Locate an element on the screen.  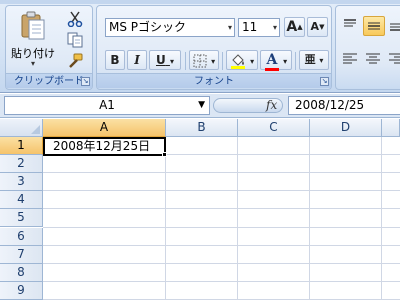
font-name-dropdown-arrow: ▾ is located at coordinates (230, 27).